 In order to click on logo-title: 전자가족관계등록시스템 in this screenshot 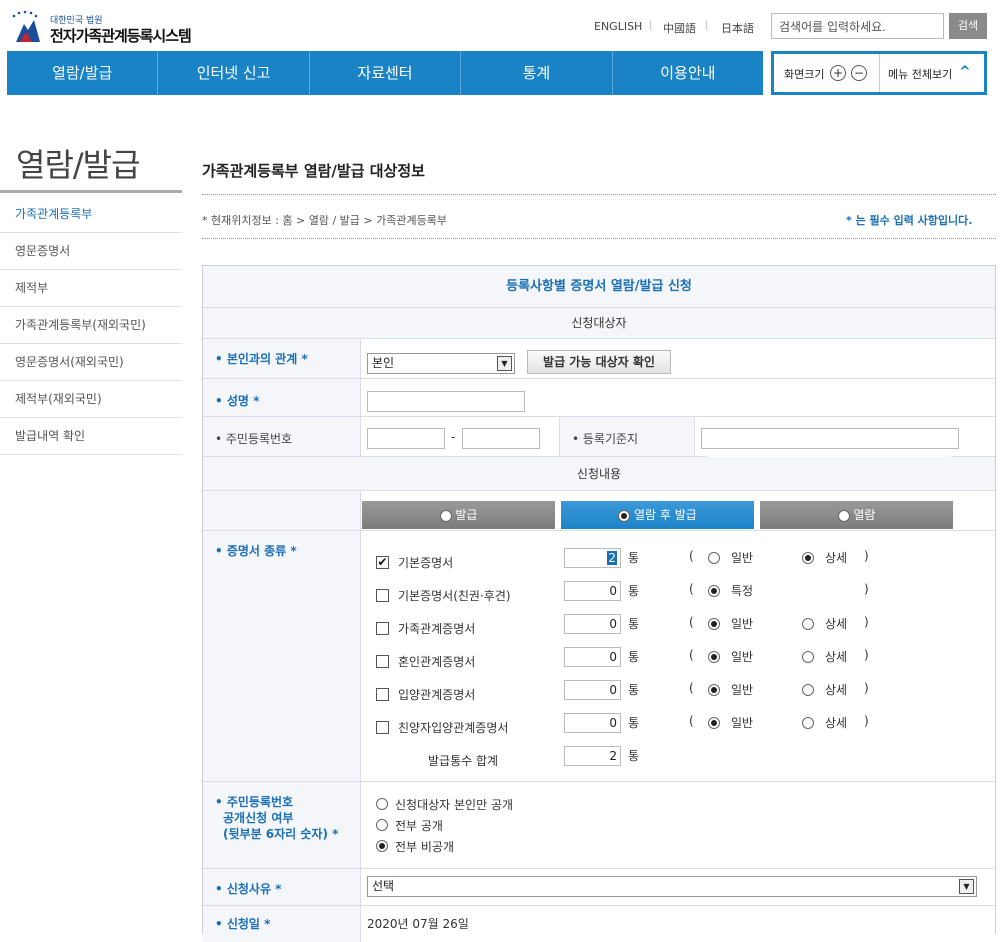, I will do `click(121, 36)`.